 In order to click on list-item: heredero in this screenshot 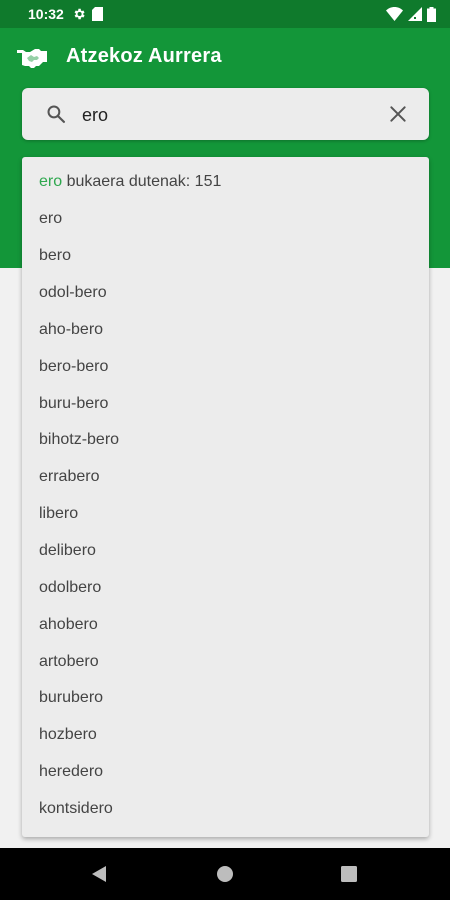, I will do `click(71, 772)`.